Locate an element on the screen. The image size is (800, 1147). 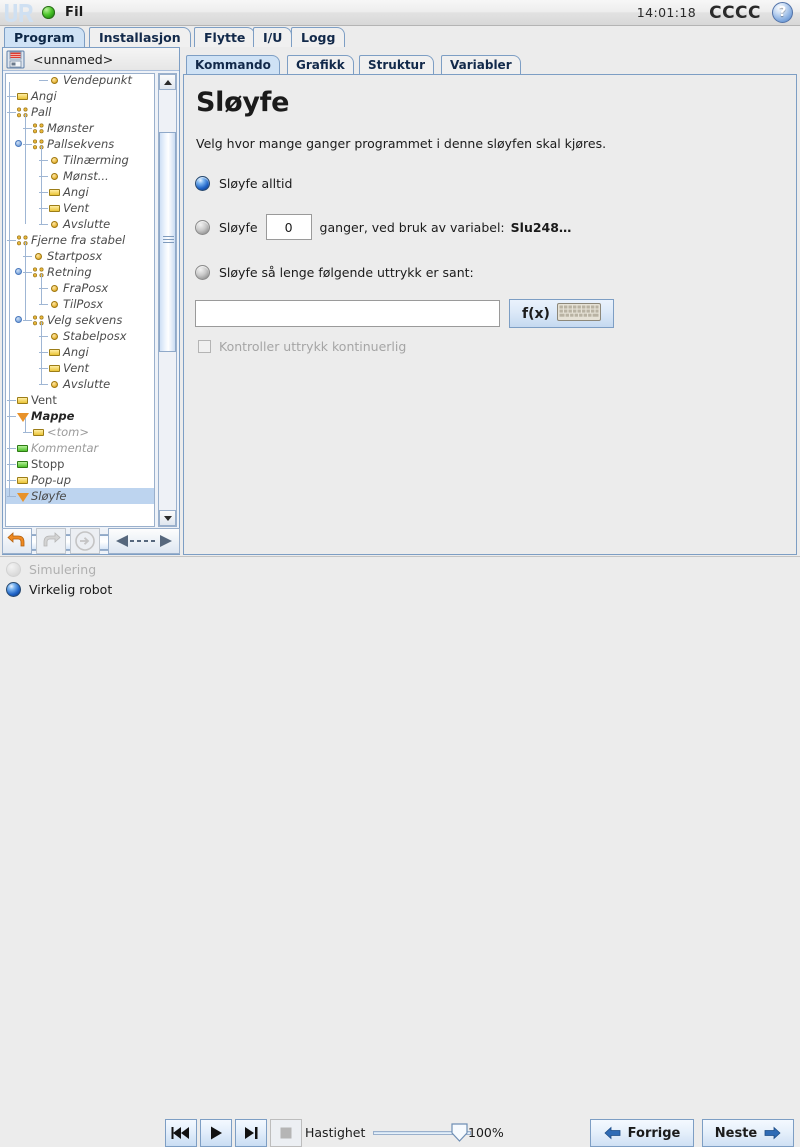
tree-node-label: Kommentar is located at coordinates (65, 448).